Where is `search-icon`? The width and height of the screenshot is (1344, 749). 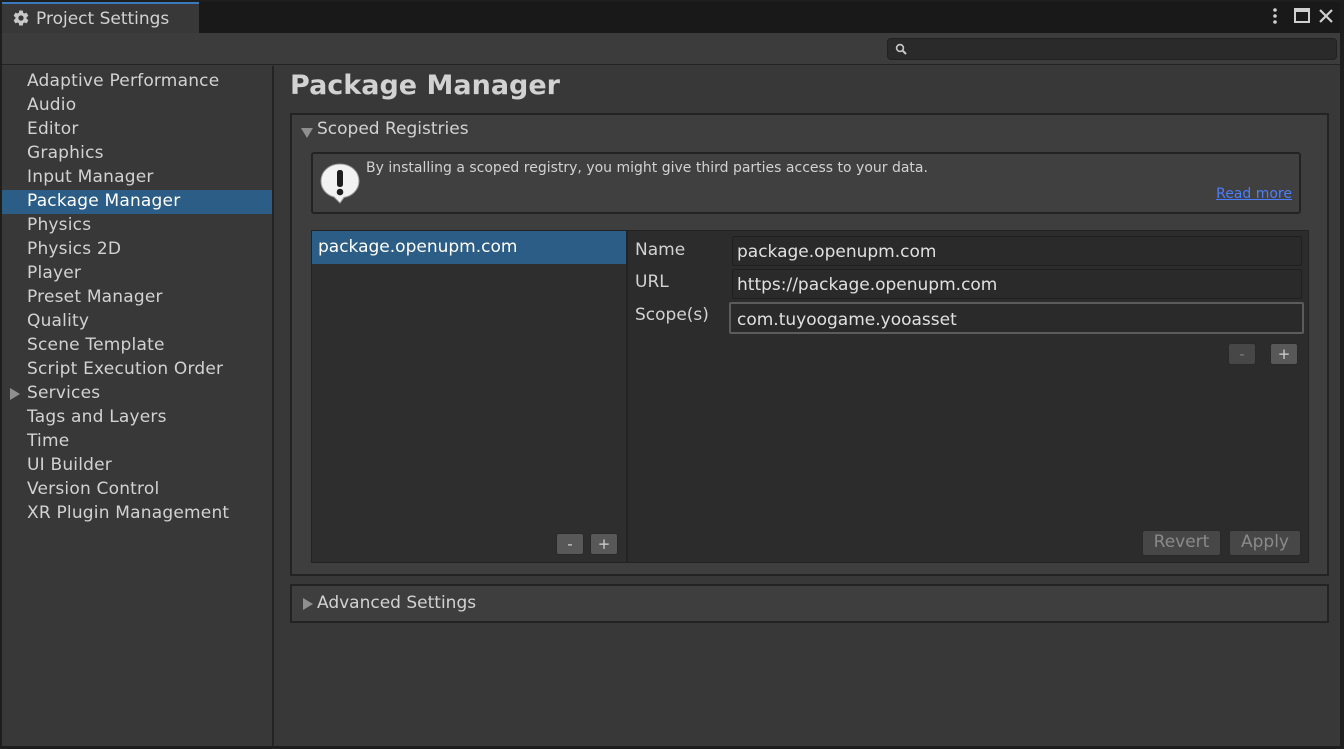
search-icon is located at coordinates (901, 49).